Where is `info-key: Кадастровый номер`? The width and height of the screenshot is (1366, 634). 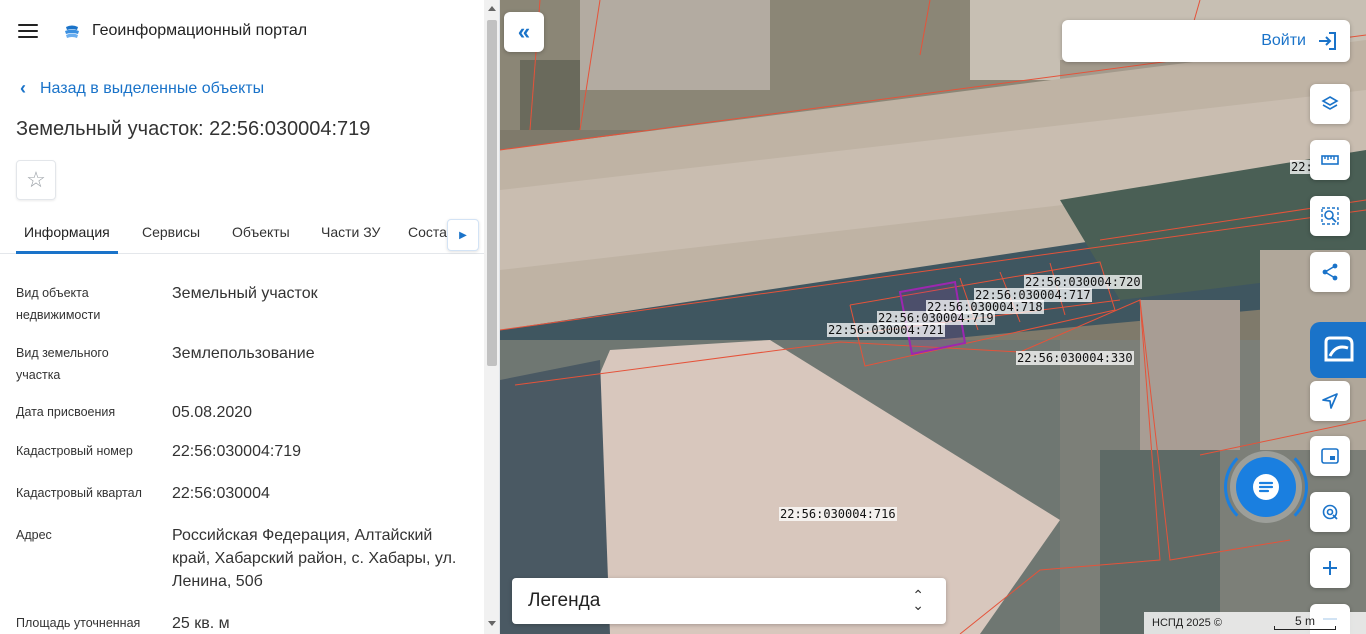
info-key: Кадастровый номер is located at coordinates (74, 451).